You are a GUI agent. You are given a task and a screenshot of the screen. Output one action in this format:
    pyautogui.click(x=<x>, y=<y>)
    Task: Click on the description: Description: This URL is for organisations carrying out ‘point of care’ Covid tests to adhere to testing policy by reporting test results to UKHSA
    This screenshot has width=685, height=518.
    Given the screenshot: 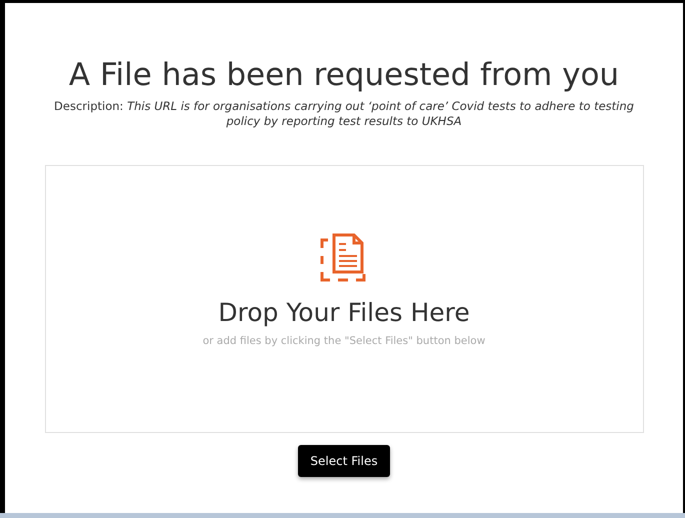 What is the action you would take?
    pyautogui.click(x=344, y=114)
    